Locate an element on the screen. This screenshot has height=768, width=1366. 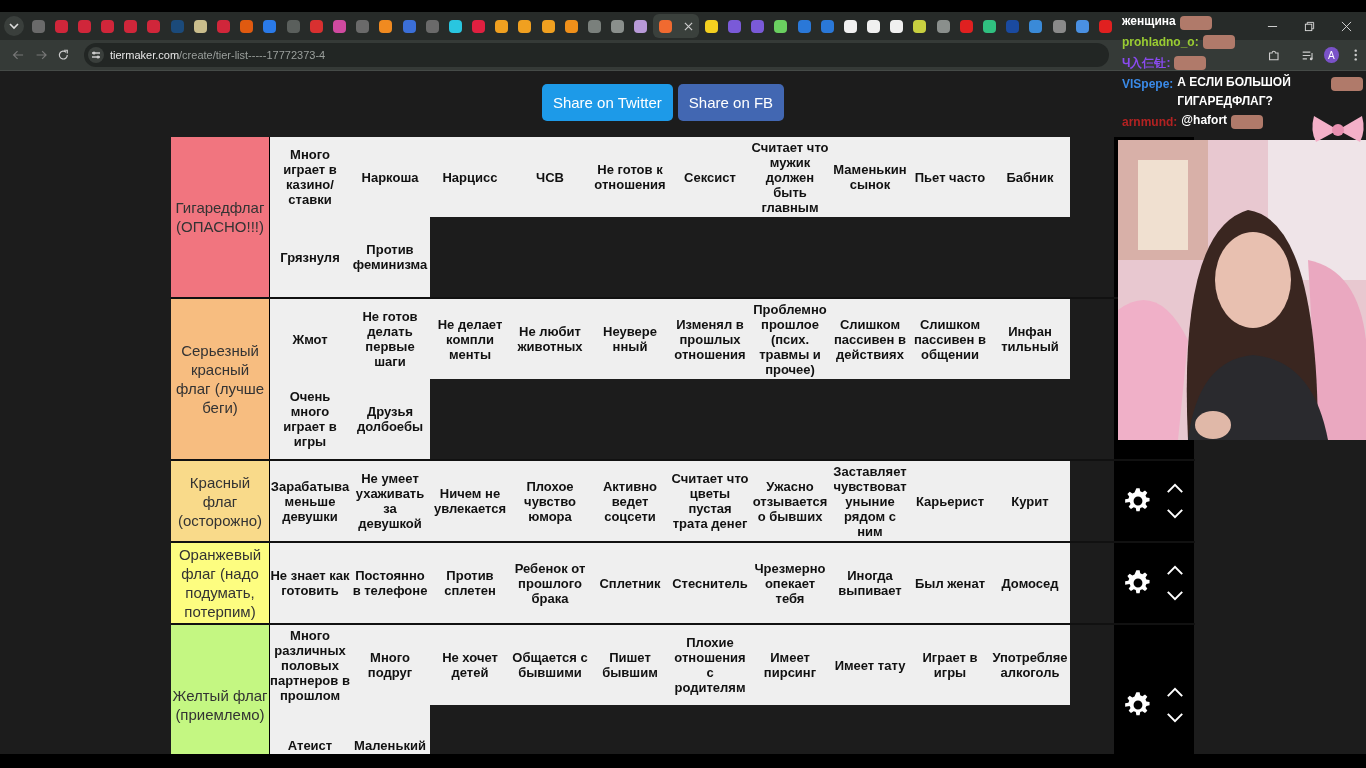
tier-item: Атеист is located at coordinates (310, 729).